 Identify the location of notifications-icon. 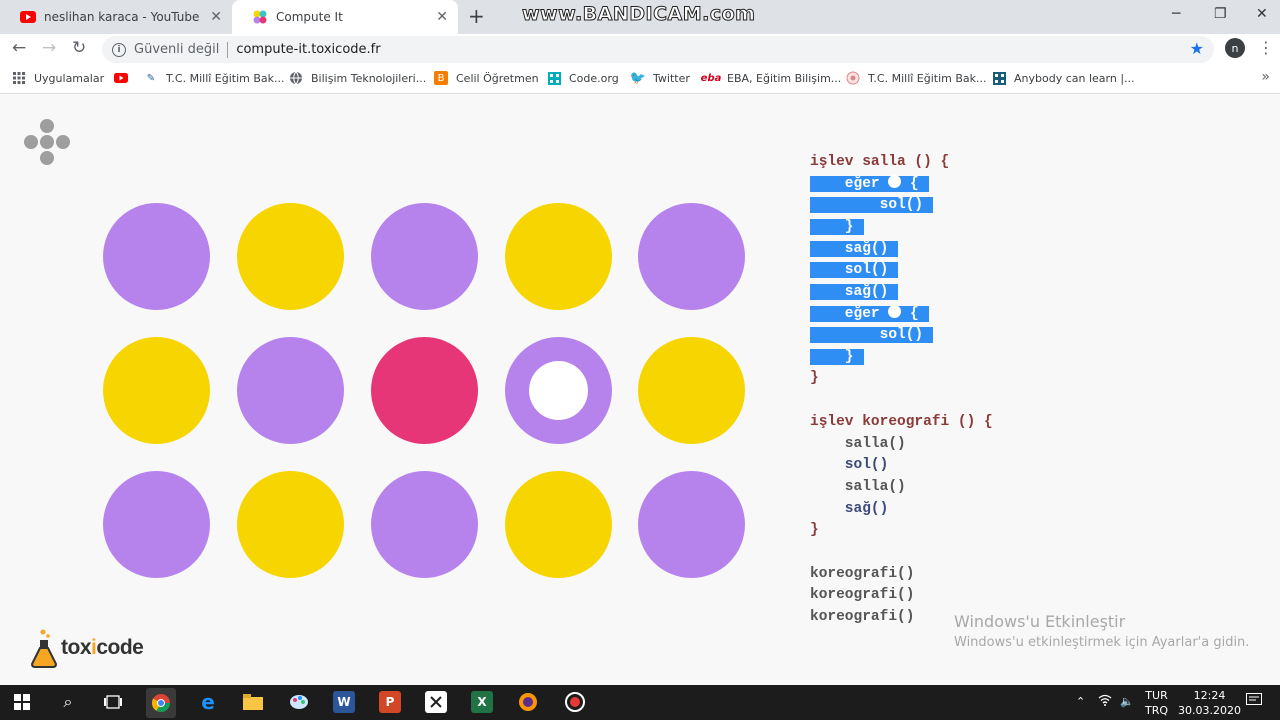
(1254, 702).